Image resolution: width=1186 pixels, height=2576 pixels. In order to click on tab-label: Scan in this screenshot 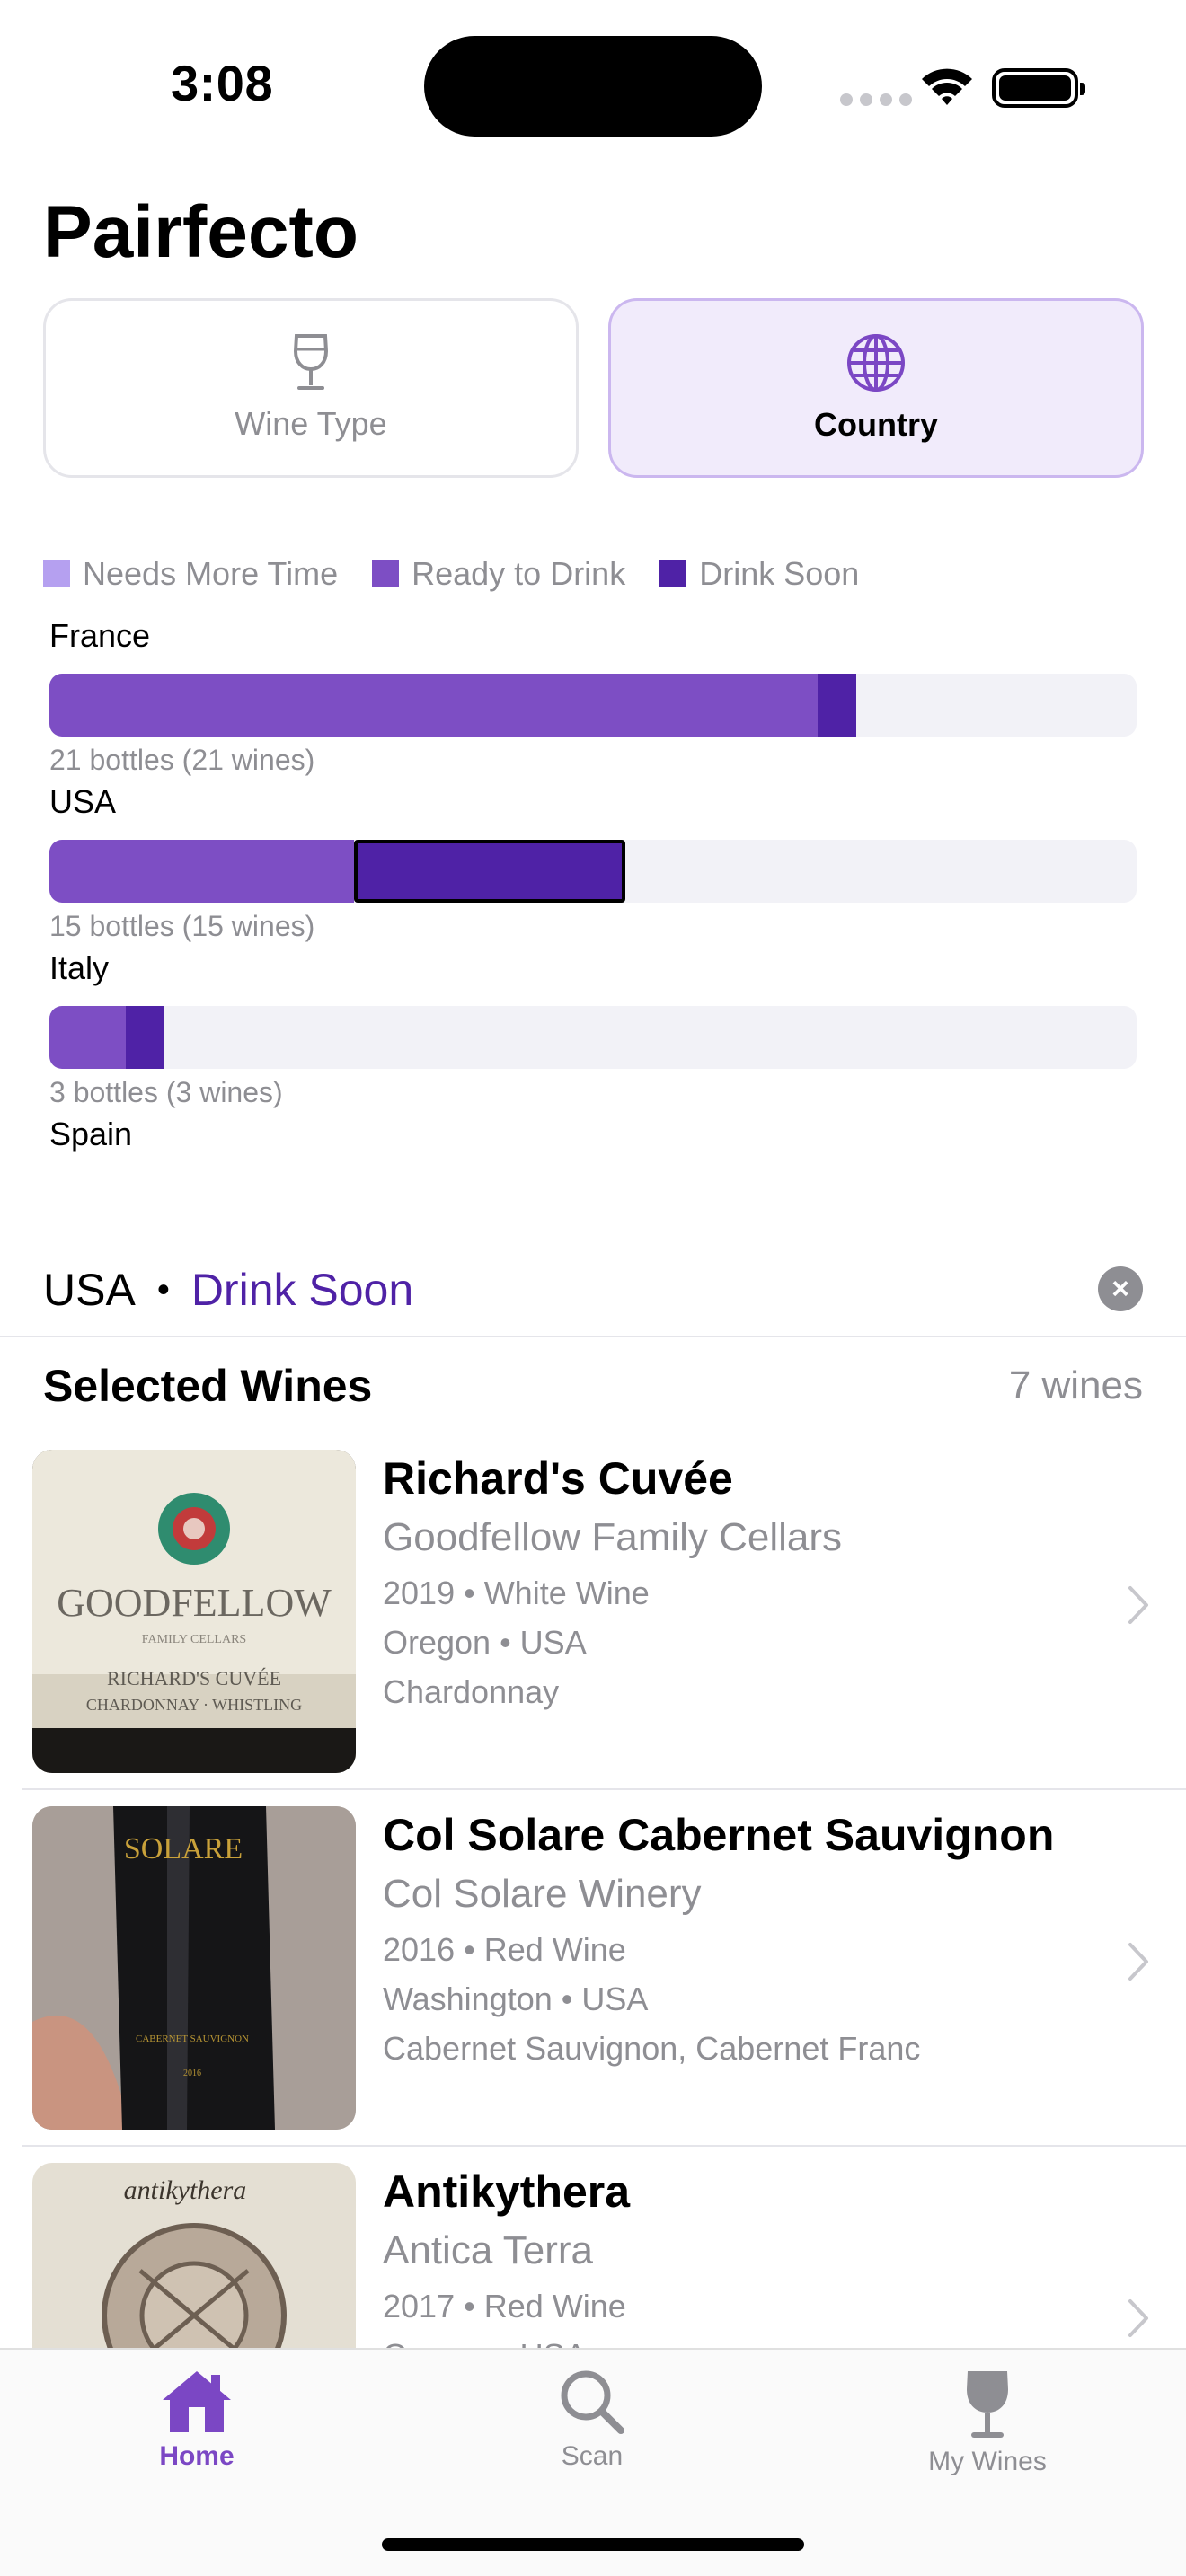, I will do `click(592, 2456)`.